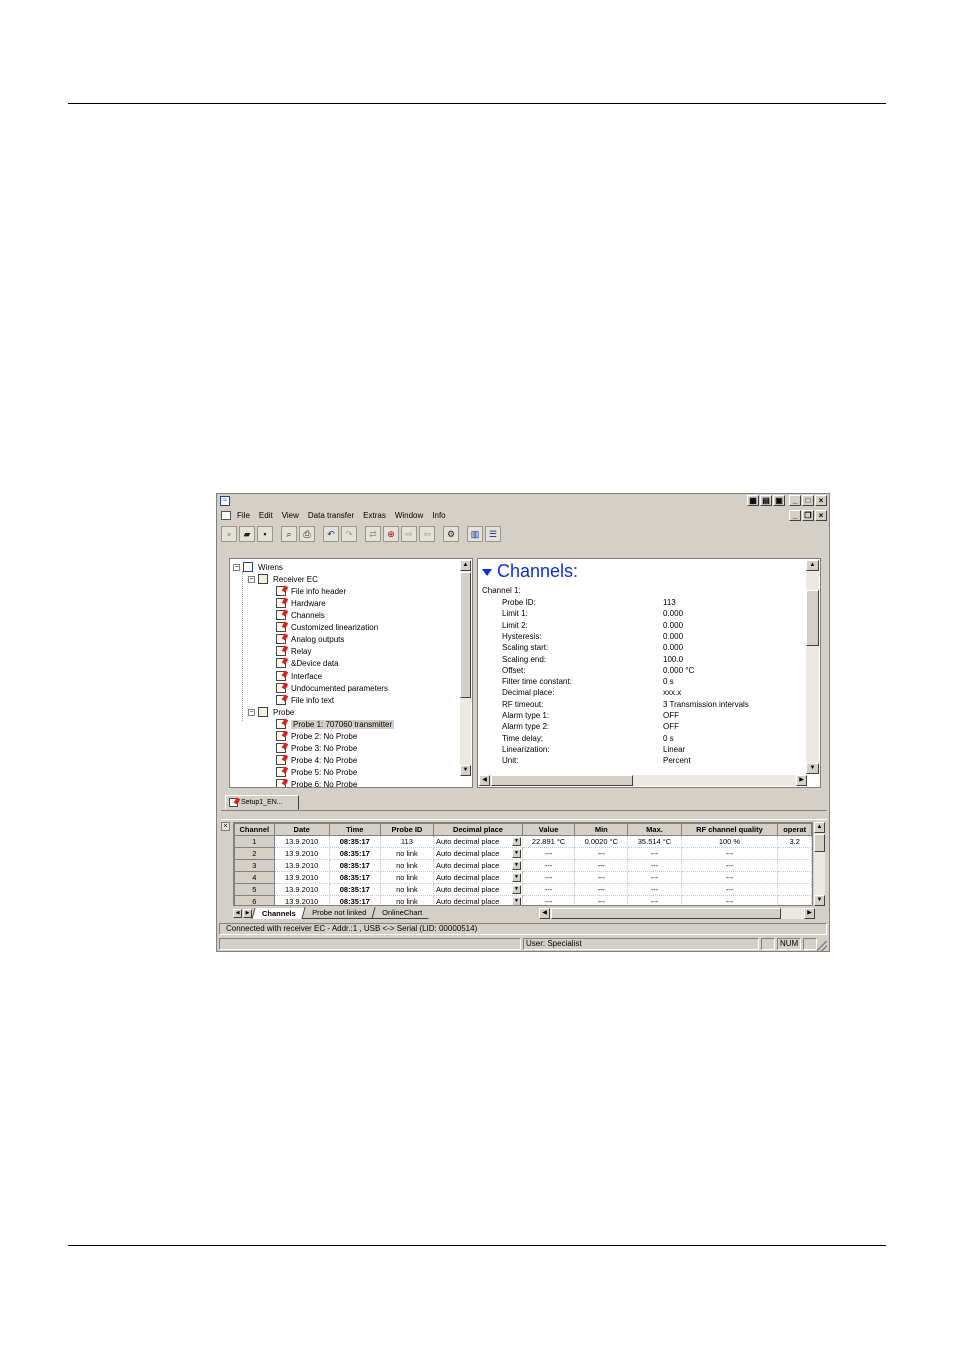  I want to click on tree-probe-item-selected: Probe 1: 707060 transmitter, so click(335, 724).